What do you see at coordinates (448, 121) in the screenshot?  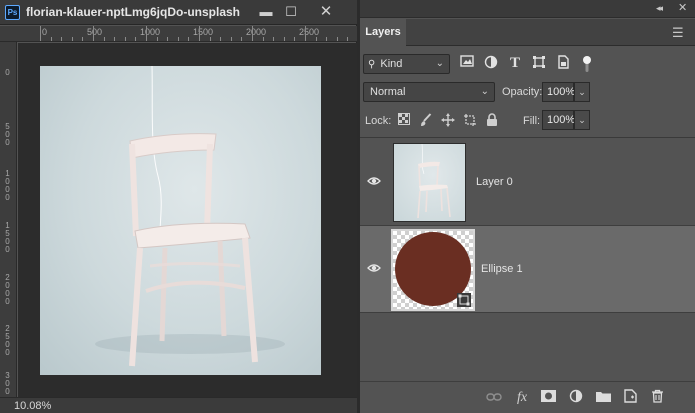 I see `lock-position-icon` at bounding box center [448, 121].